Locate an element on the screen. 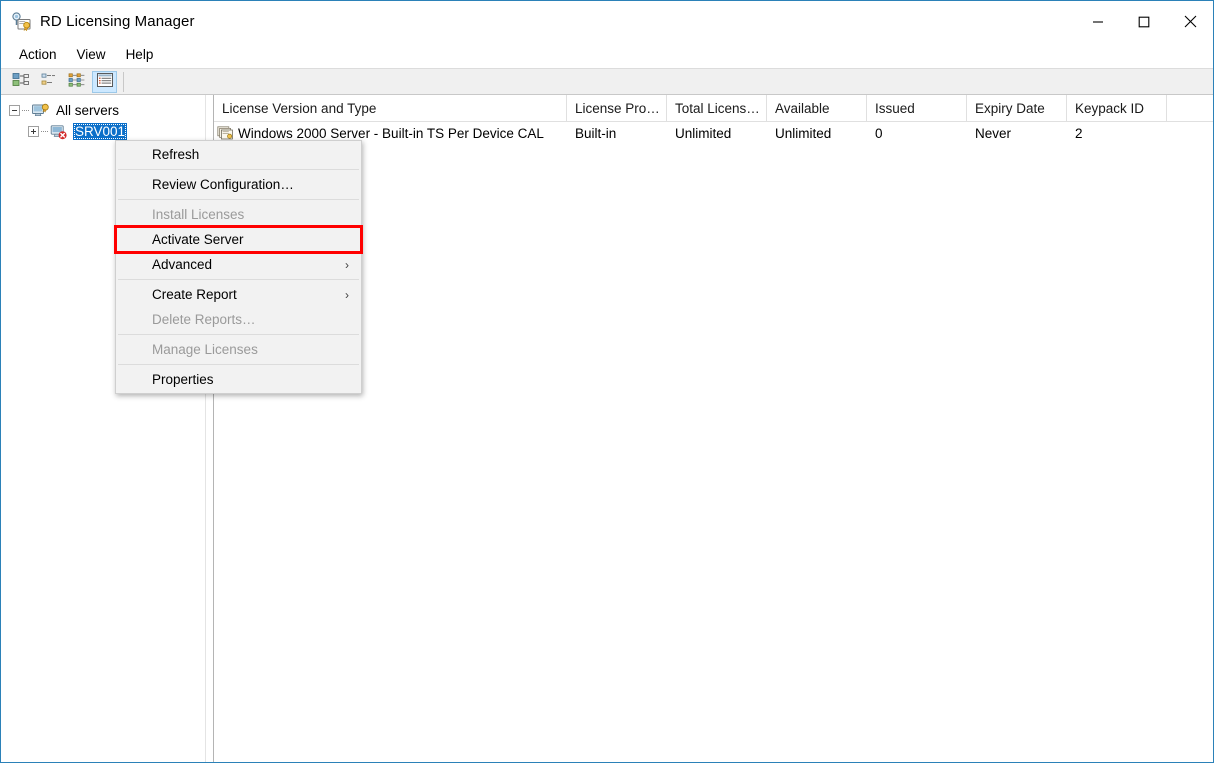  context-menu-item-refresh: Refresh is located at coordinates (238, 154).